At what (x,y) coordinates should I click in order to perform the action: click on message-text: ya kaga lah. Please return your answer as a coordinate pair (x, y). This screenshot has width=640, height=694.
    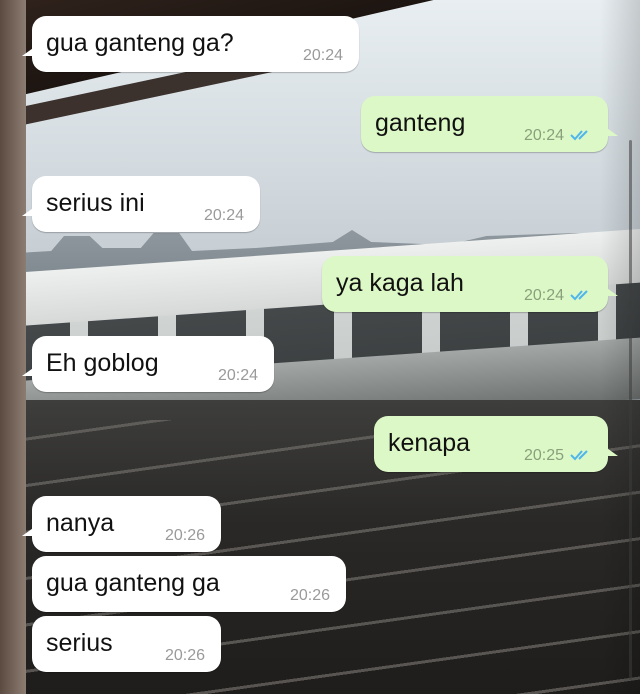
    Looking at the image, I should click on (400, 283).